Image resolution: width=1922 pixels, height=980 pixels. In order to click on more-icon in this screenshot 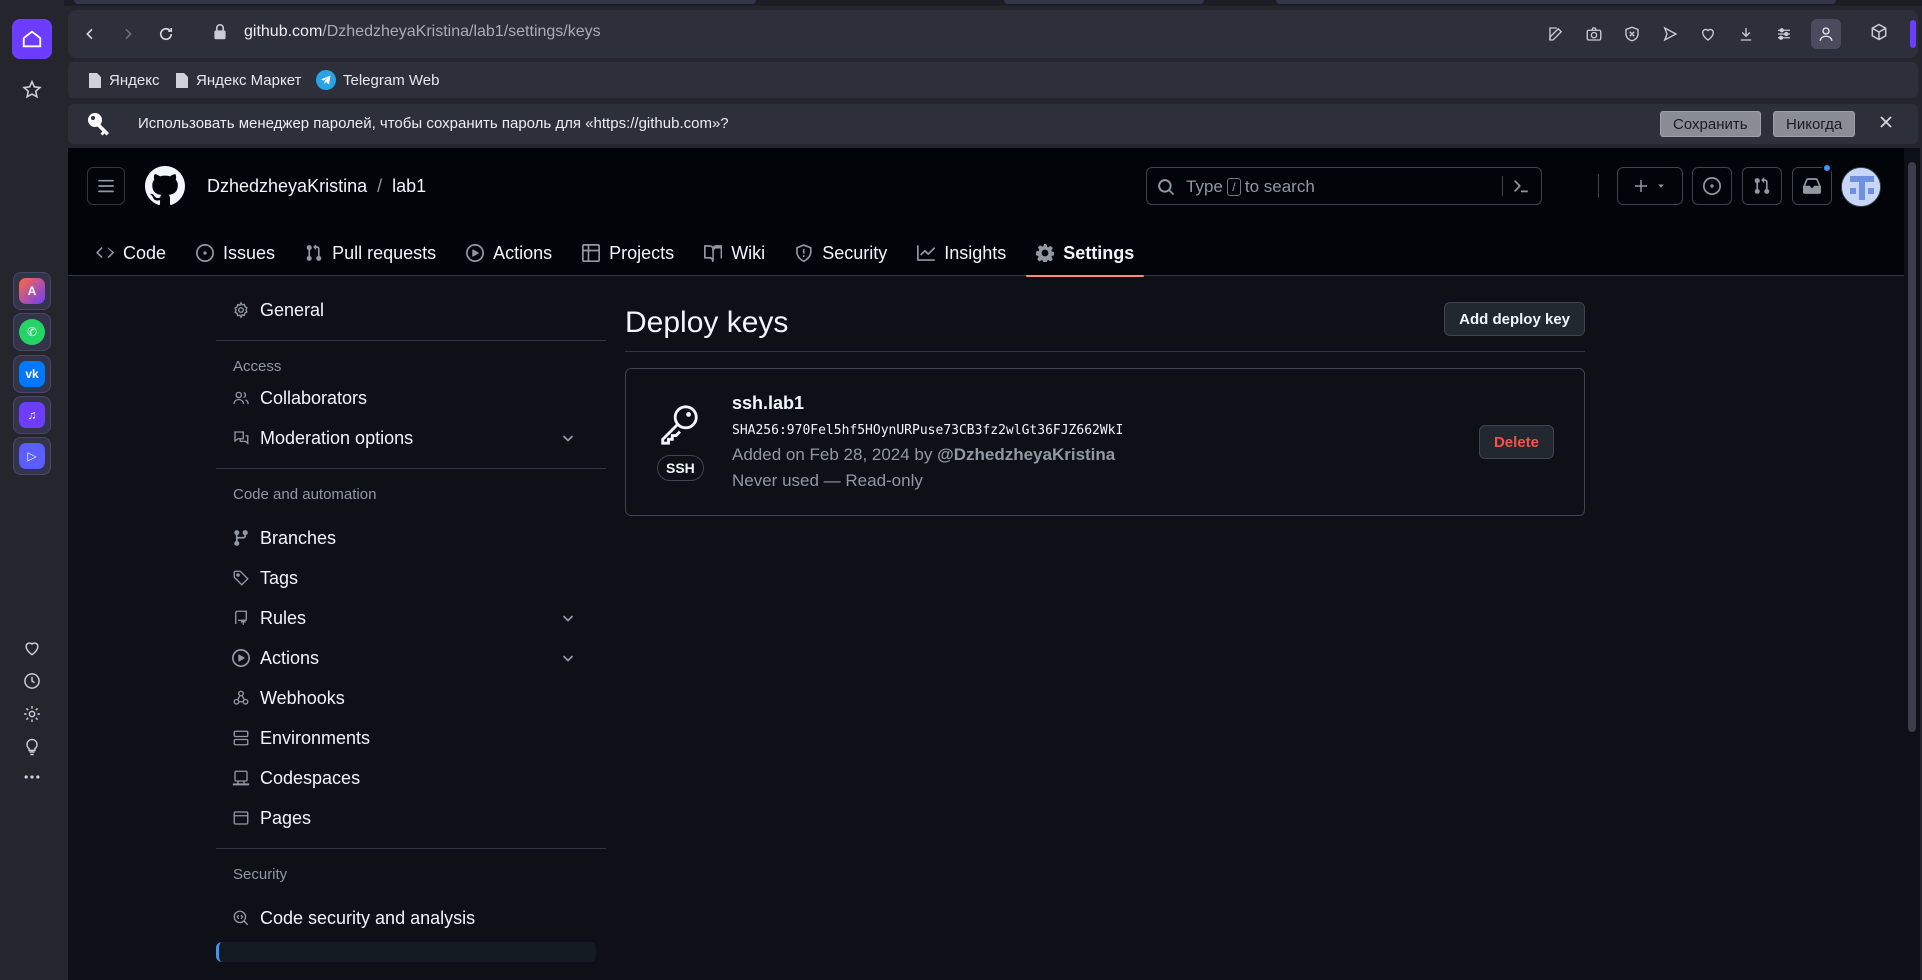, I will do `click(32, 777)`.